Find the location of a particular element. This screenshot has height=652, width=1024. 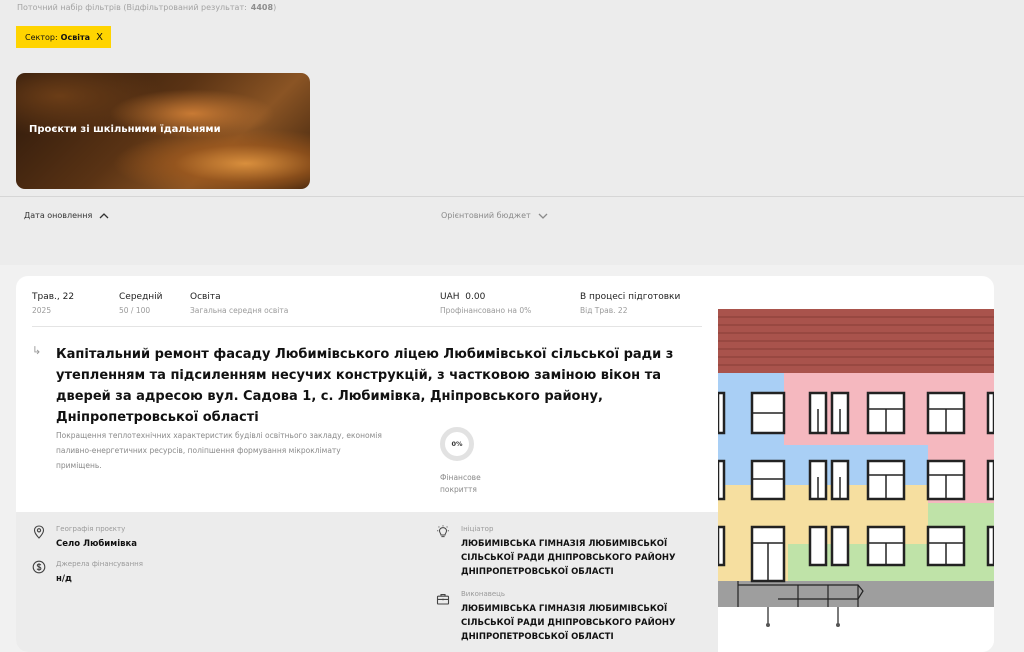

update-date-year: 2025 is located at coordinates (42, 310).